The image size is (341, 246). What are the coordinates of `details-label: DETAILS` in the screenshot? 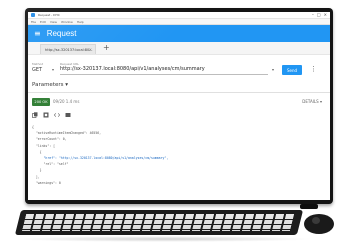 It's located at (310, 101).